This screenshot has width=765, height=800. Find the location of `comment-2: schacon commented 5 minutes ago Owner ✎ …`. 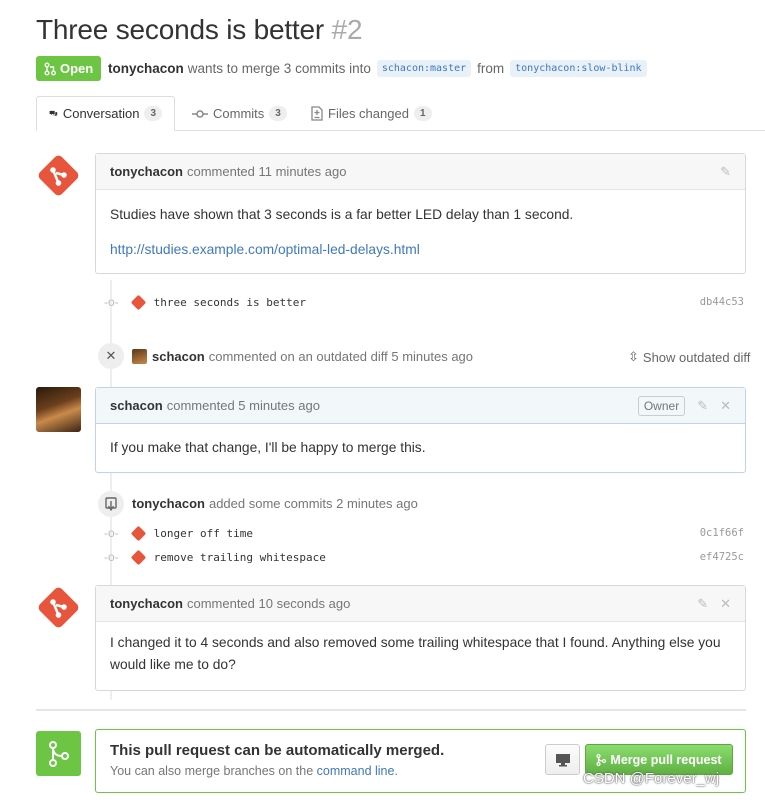

comment-2: schacon commented 5 minutes ago Owner ✎ … is located at coordinates (420, 430).